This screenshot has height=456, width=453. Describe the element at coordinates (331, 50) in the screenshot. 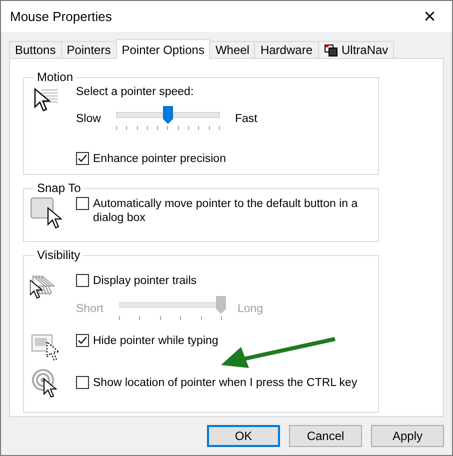

I see `touchpad-icon` at that location.